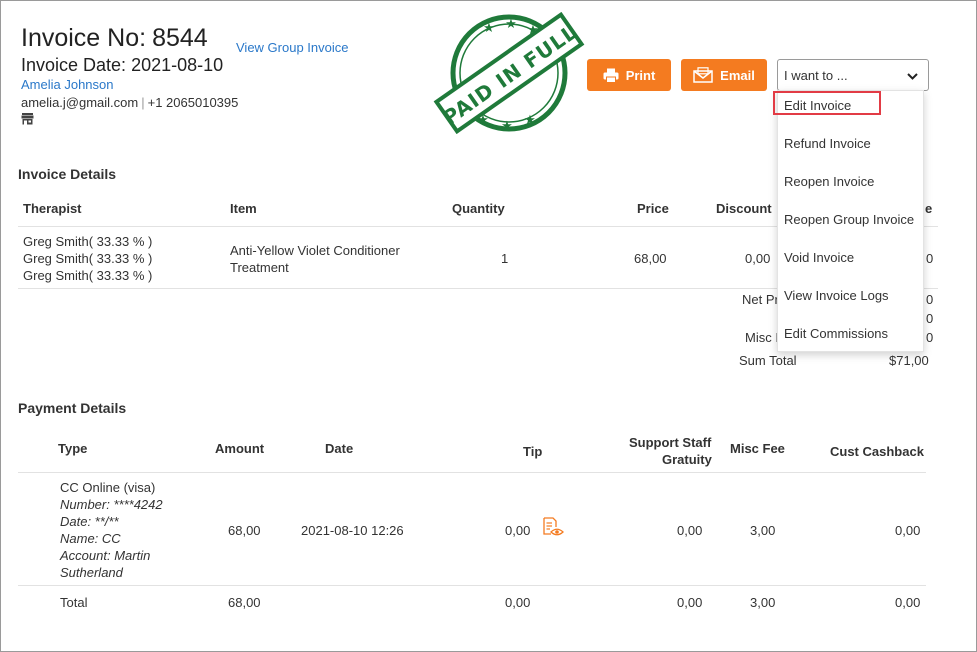 The height and width of the screenshot is (652, 977). I want to click on col-misc-fee: Misc Fee, so click(757, 448).